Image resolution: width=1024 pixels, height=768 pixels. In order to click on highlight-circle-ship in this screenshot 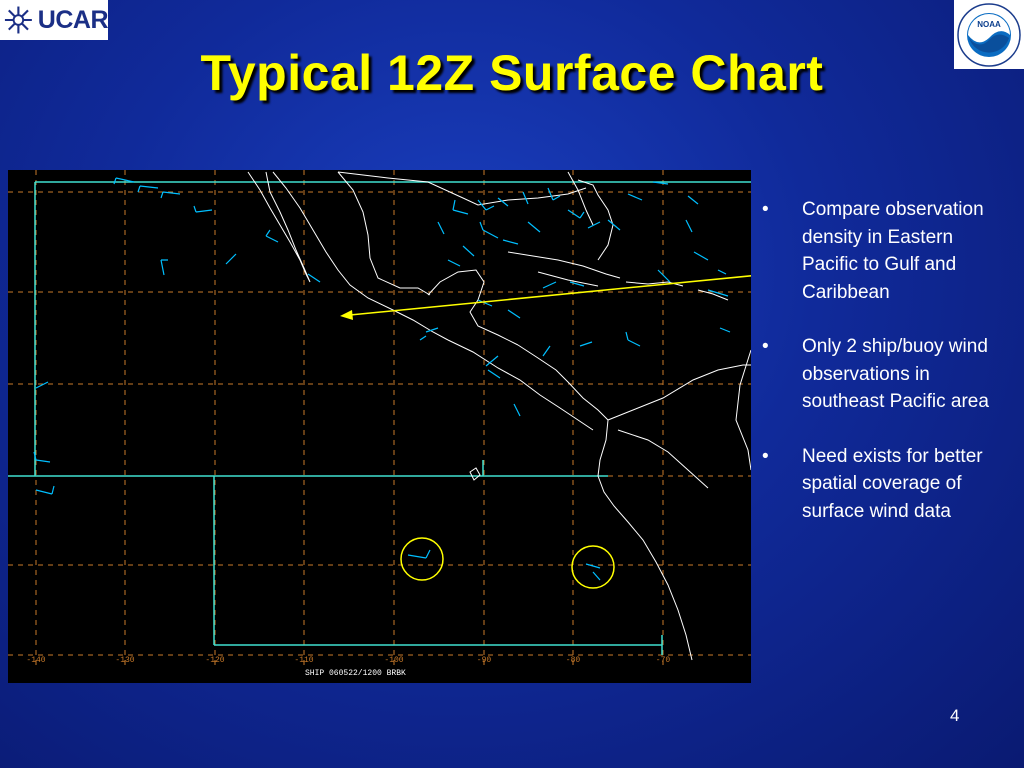, I will do `click(422, 559)`.